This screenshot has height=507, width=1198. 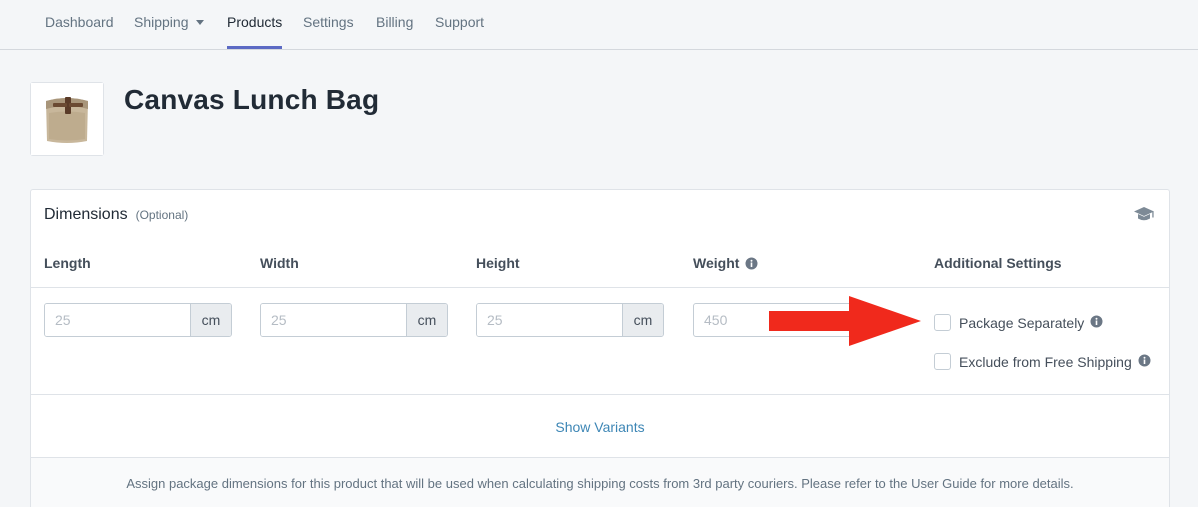 I want to click on nav-dashboard: Dashboard, so click(x=79, y=25).